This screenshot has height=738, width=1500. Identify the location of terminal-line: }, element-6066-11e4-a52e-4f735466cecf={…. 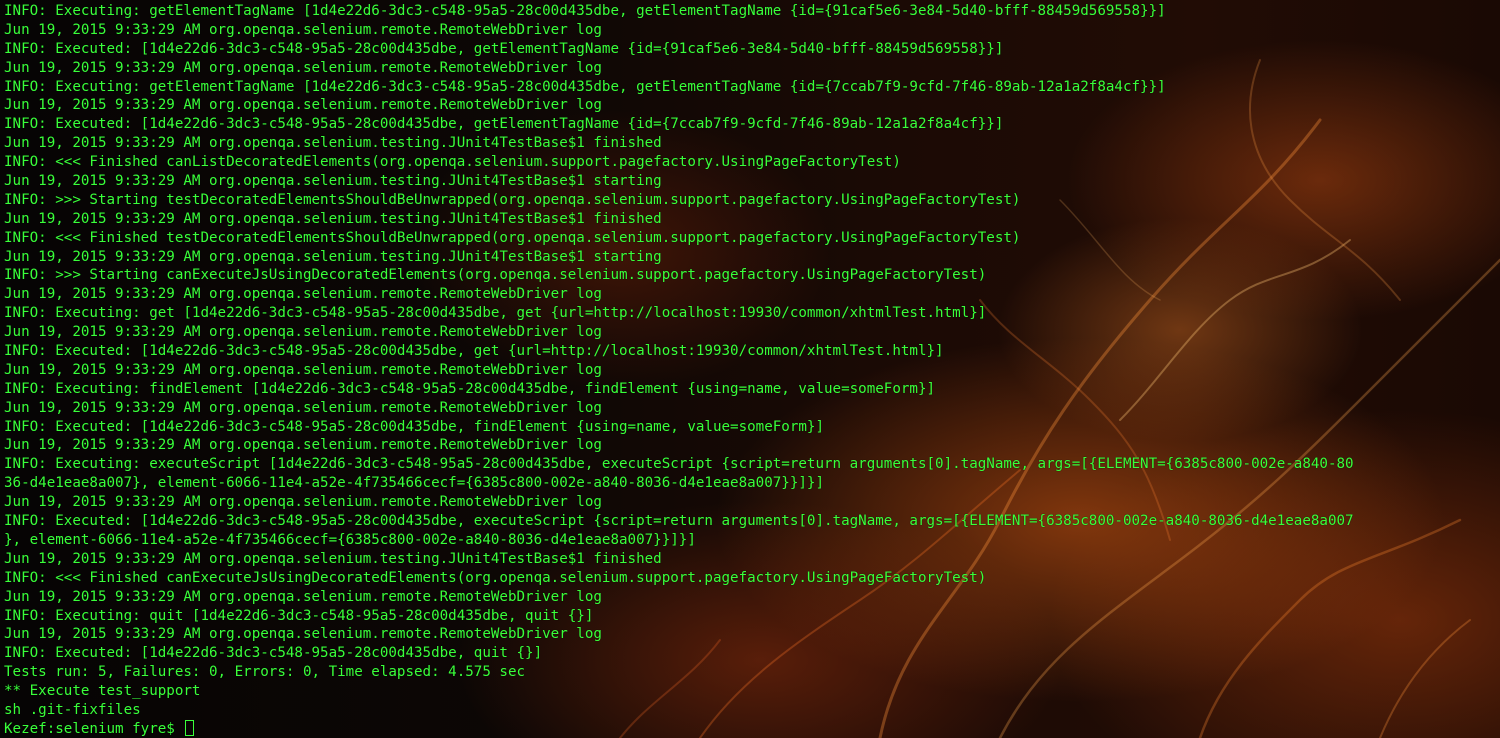
(350, 539).